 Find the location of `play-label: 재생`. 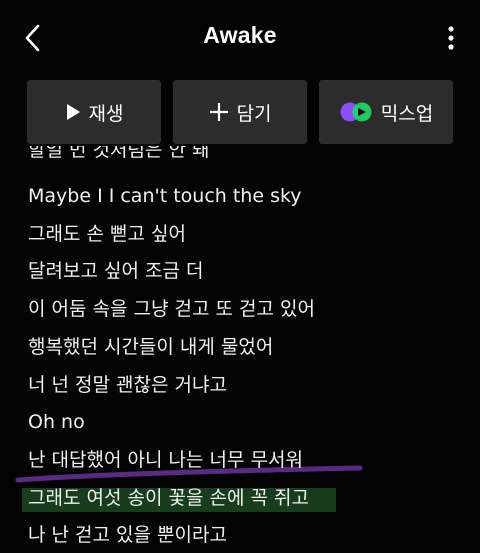

play-label: 재생 is located at coordinates (106, 113).